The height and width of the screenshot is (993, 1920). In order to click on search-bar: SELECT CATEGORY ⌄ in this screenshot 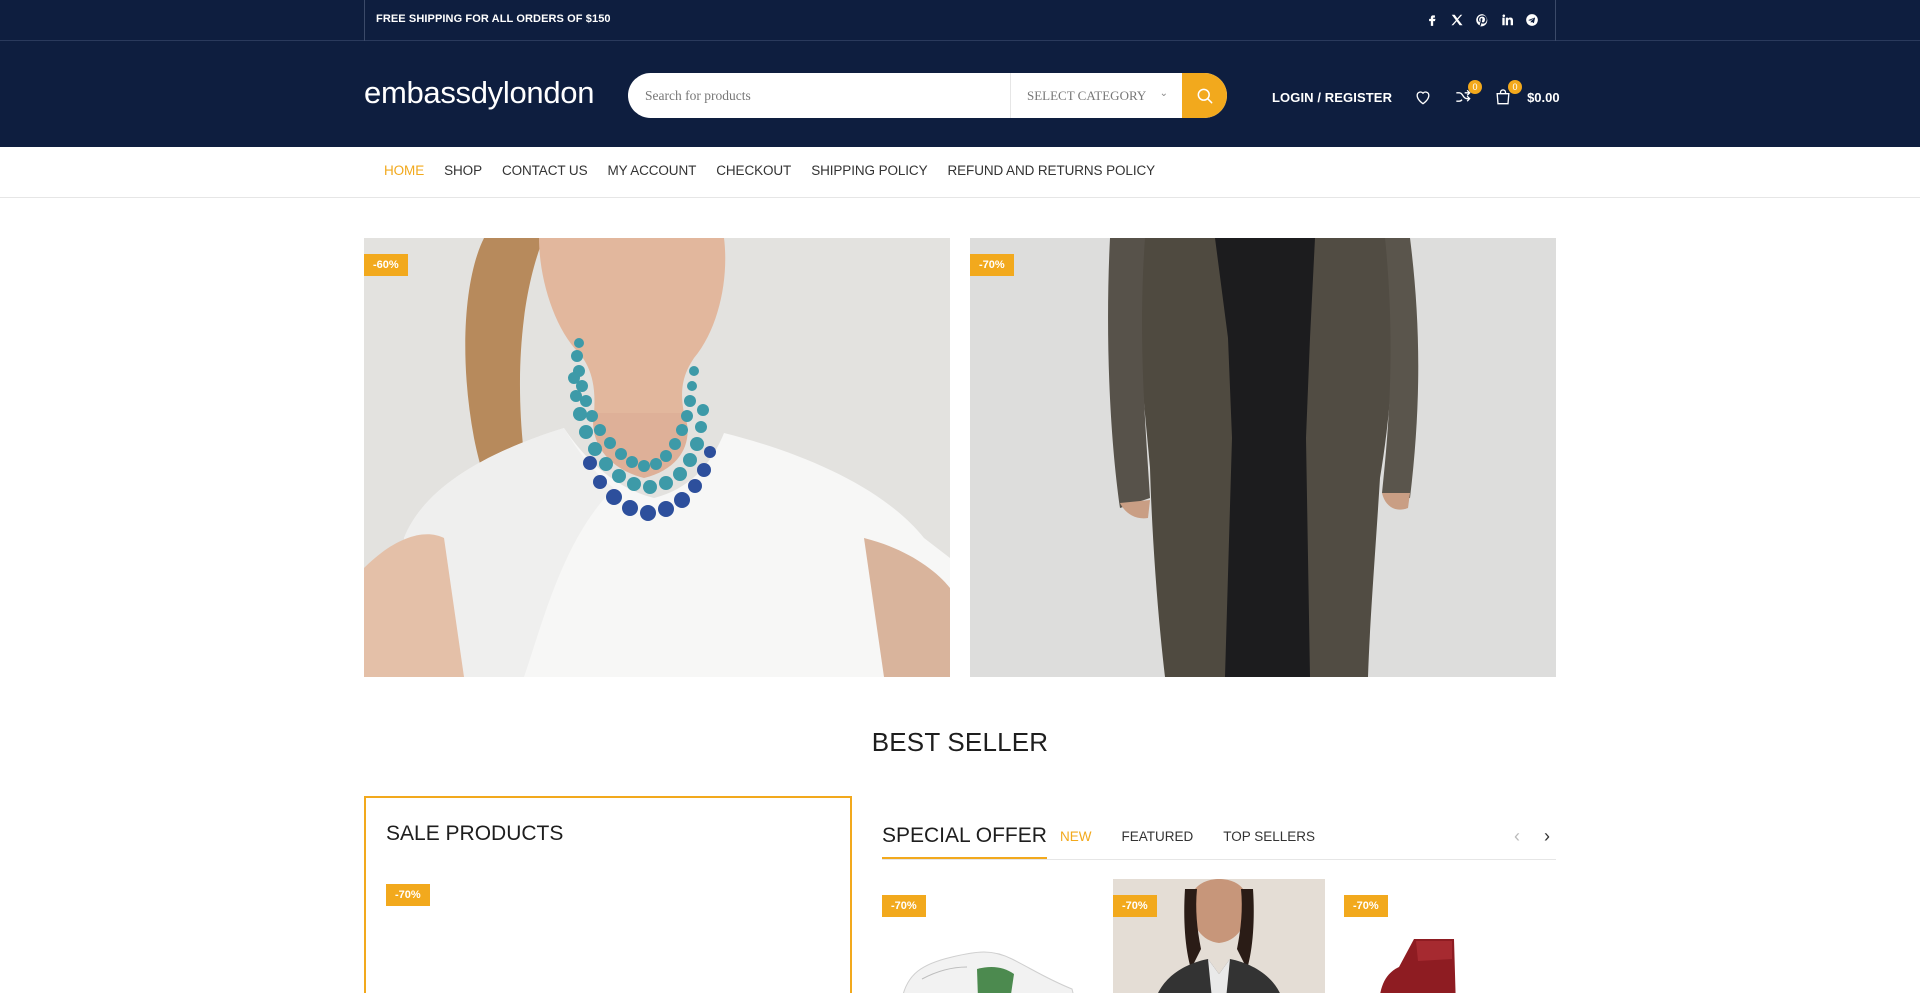, I will do `click(927, 95)`.